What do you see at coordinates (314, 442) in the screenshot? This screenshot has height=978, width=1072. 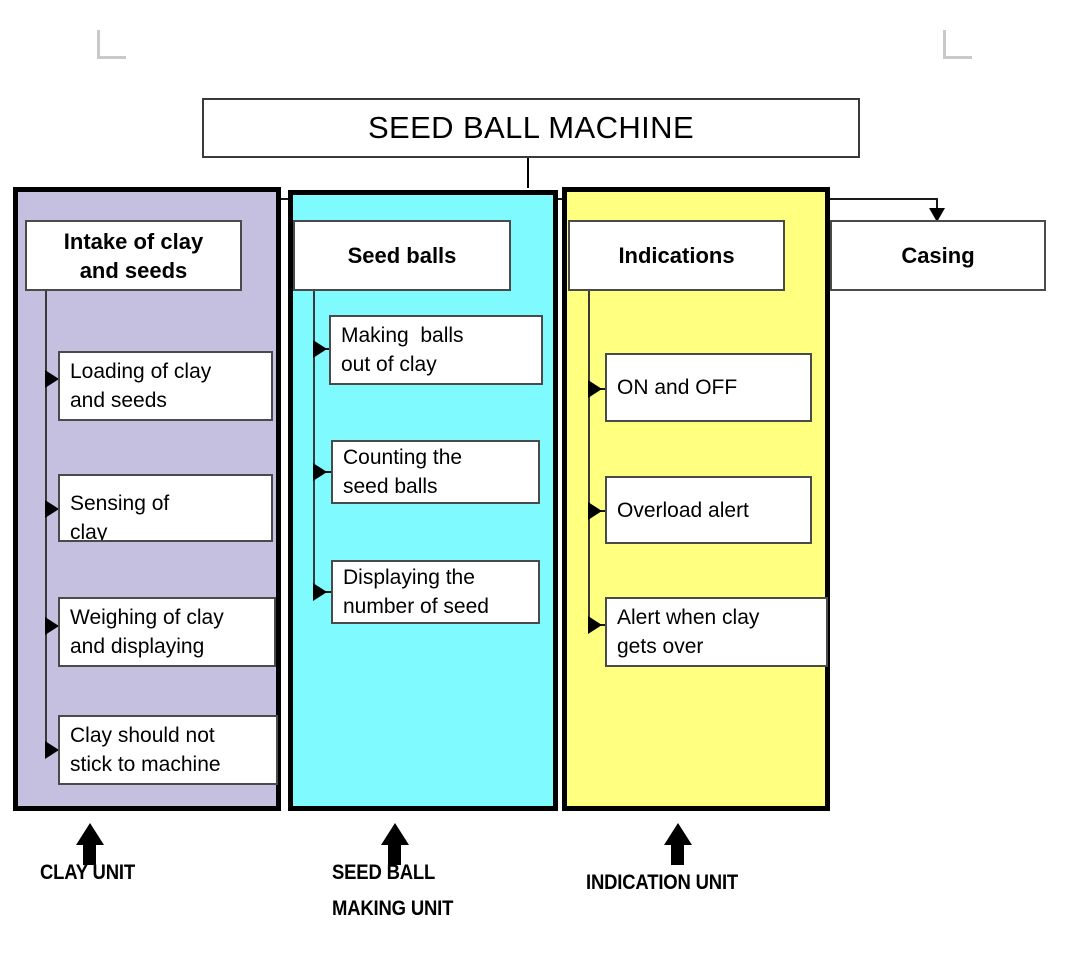 I see `seed-unit-trunk-line` at bounding box center [314, 442].